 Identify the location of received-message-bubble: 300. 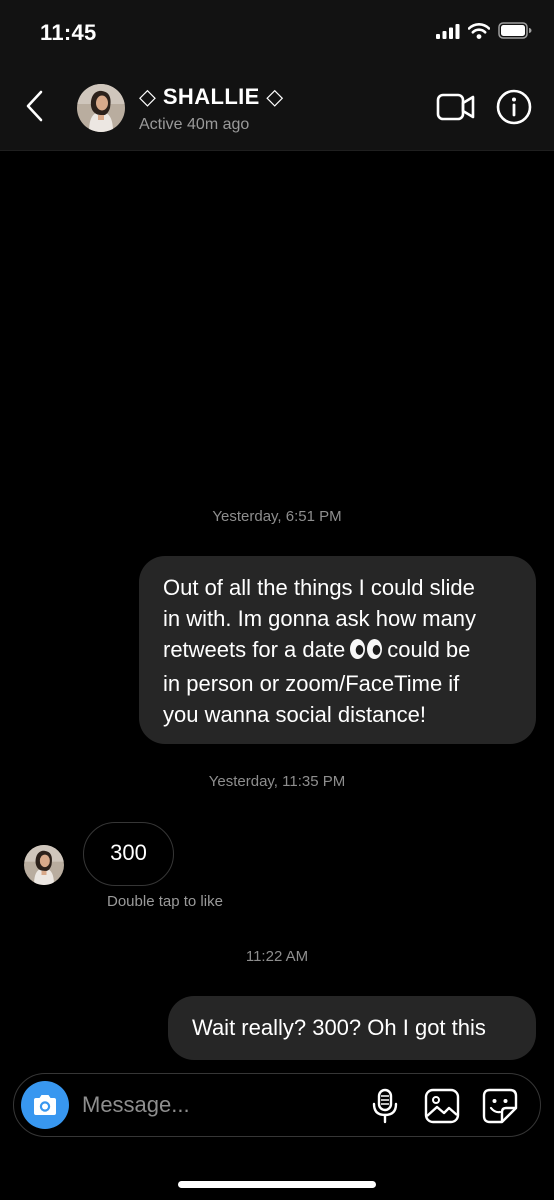
(128, 854).